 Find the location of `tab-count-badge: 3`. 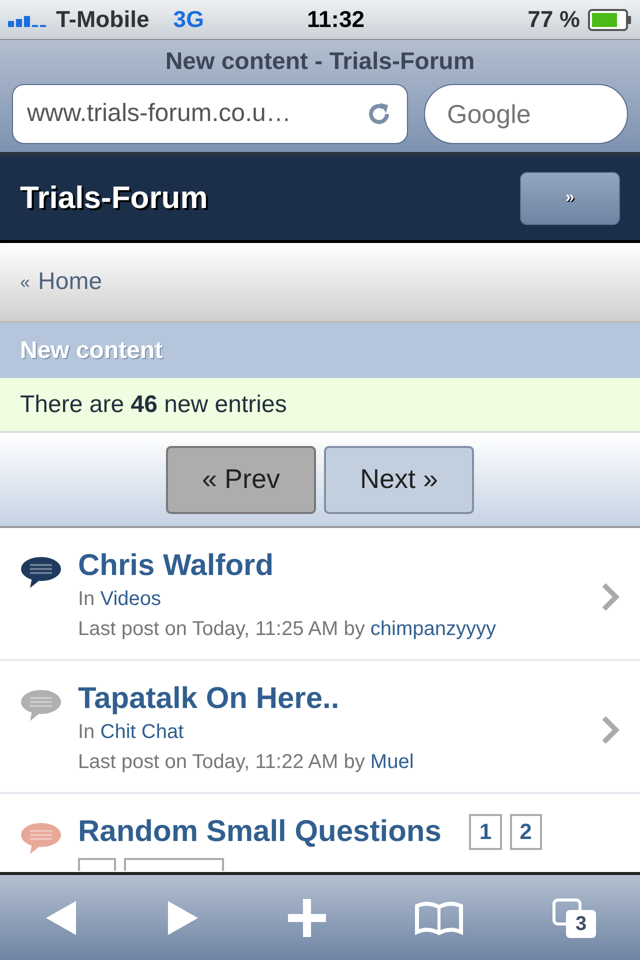

tab-count-badge: 3 is located at coordinates (581, 924).